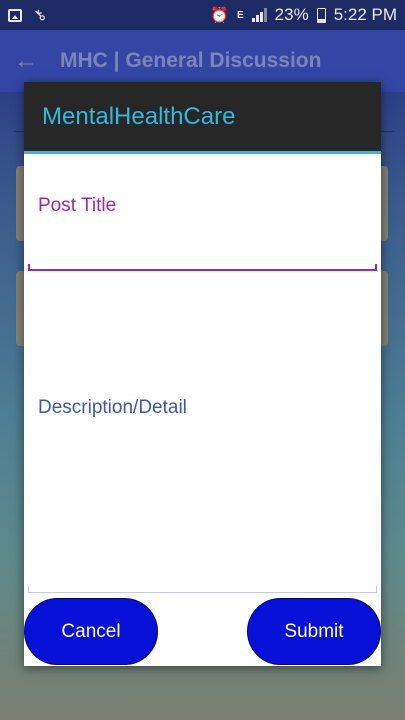 Image resolution: width=405 pixels, height=720 pixels. What do you see at coordinates (365, 14) in the screenshot?
I see `clock: 5:22 PM` at bounding box center [365, 14].